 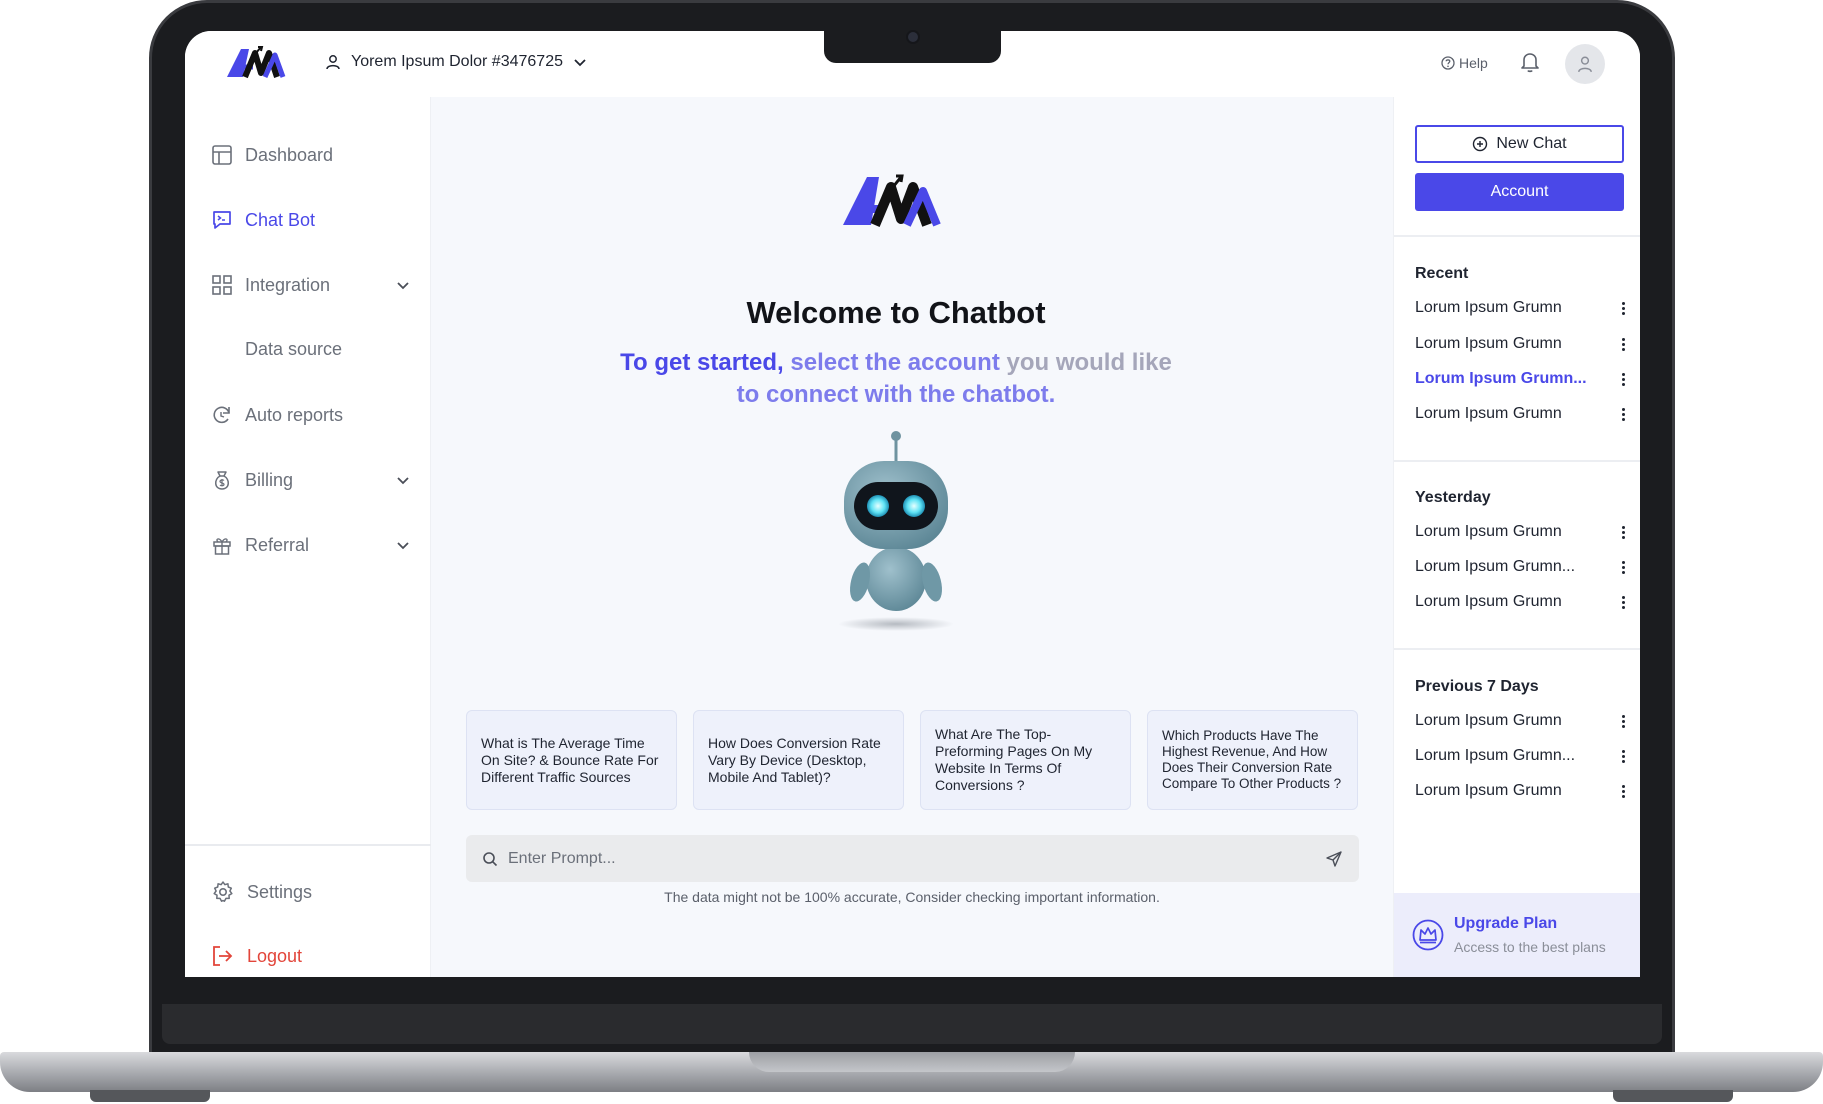 What do you see at coordinates (280, 891) in the screenshot?
I see `settings-label: Settings` at bounding box center [280, 891].